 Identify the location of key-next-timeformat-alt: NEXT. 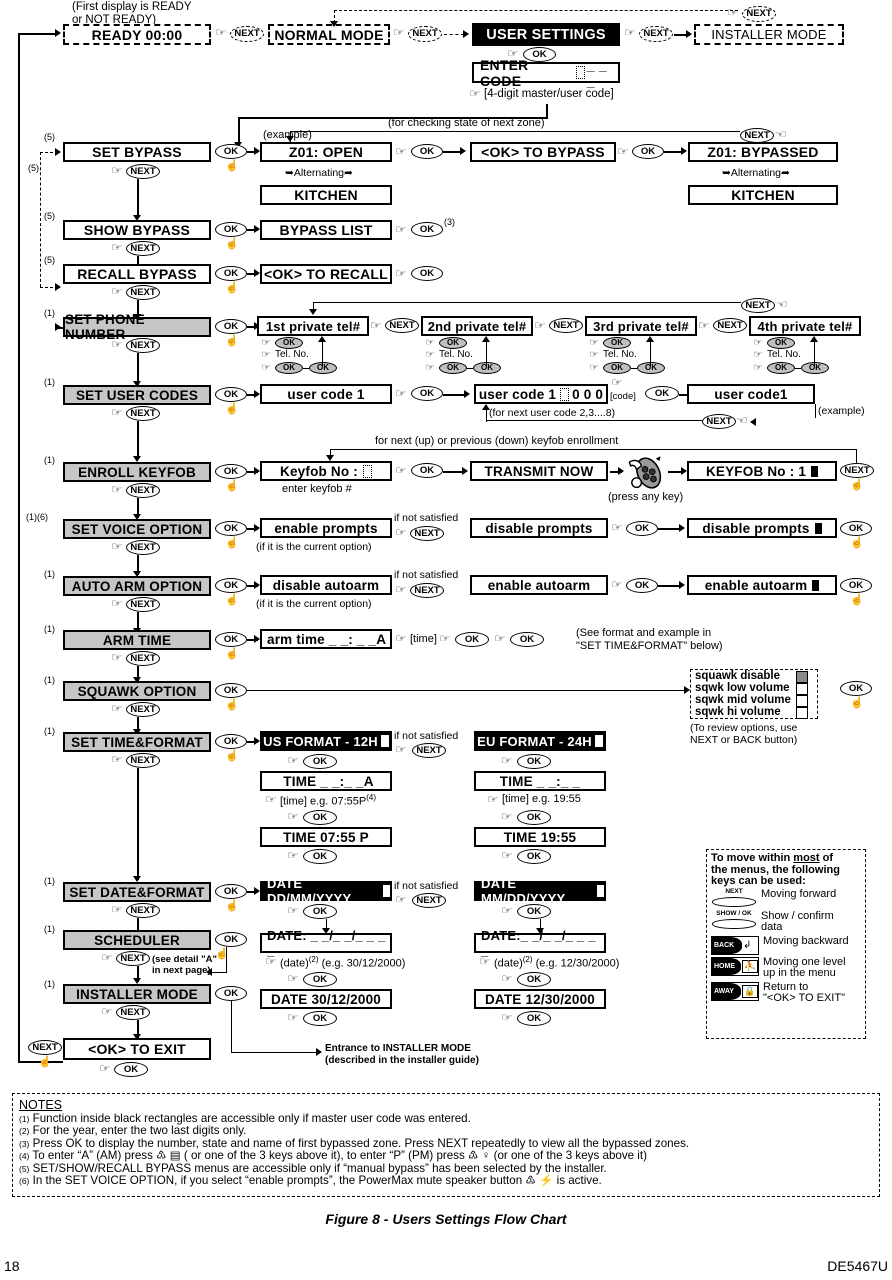
(429, 750).